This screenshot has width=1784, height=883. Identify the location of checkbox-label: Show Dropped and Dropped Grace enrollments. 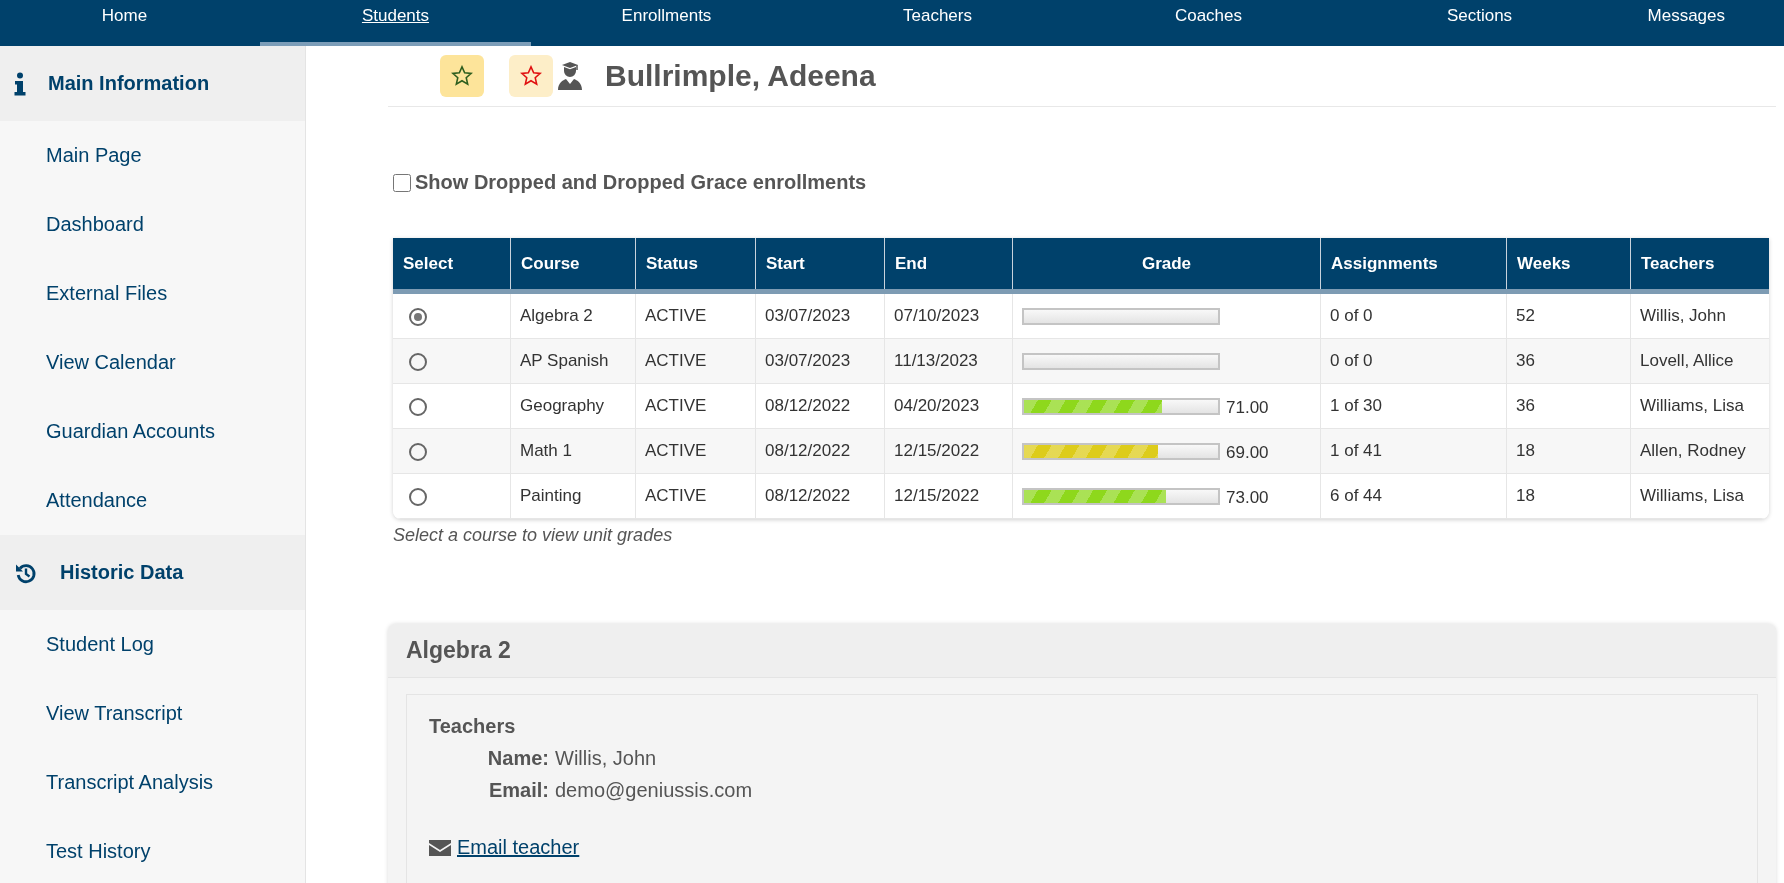
(641, 182).